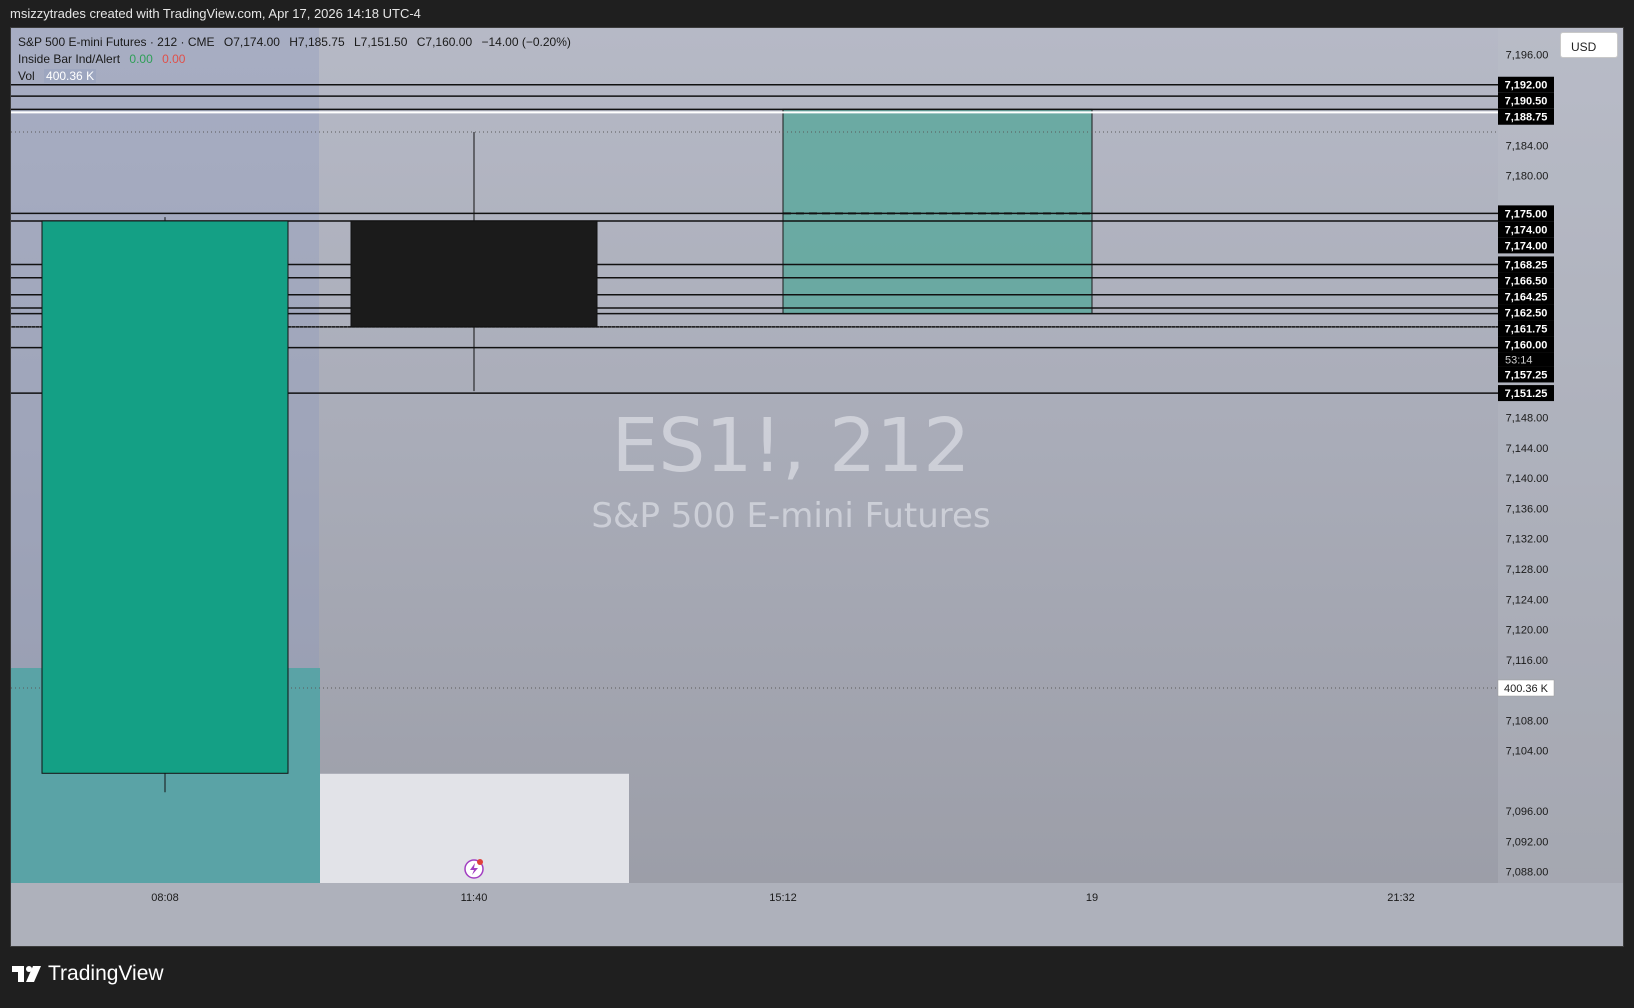 This screenshot has width=1634, height=1008. I want to click on indicator-value-2: 0.00, so click(174, 59).